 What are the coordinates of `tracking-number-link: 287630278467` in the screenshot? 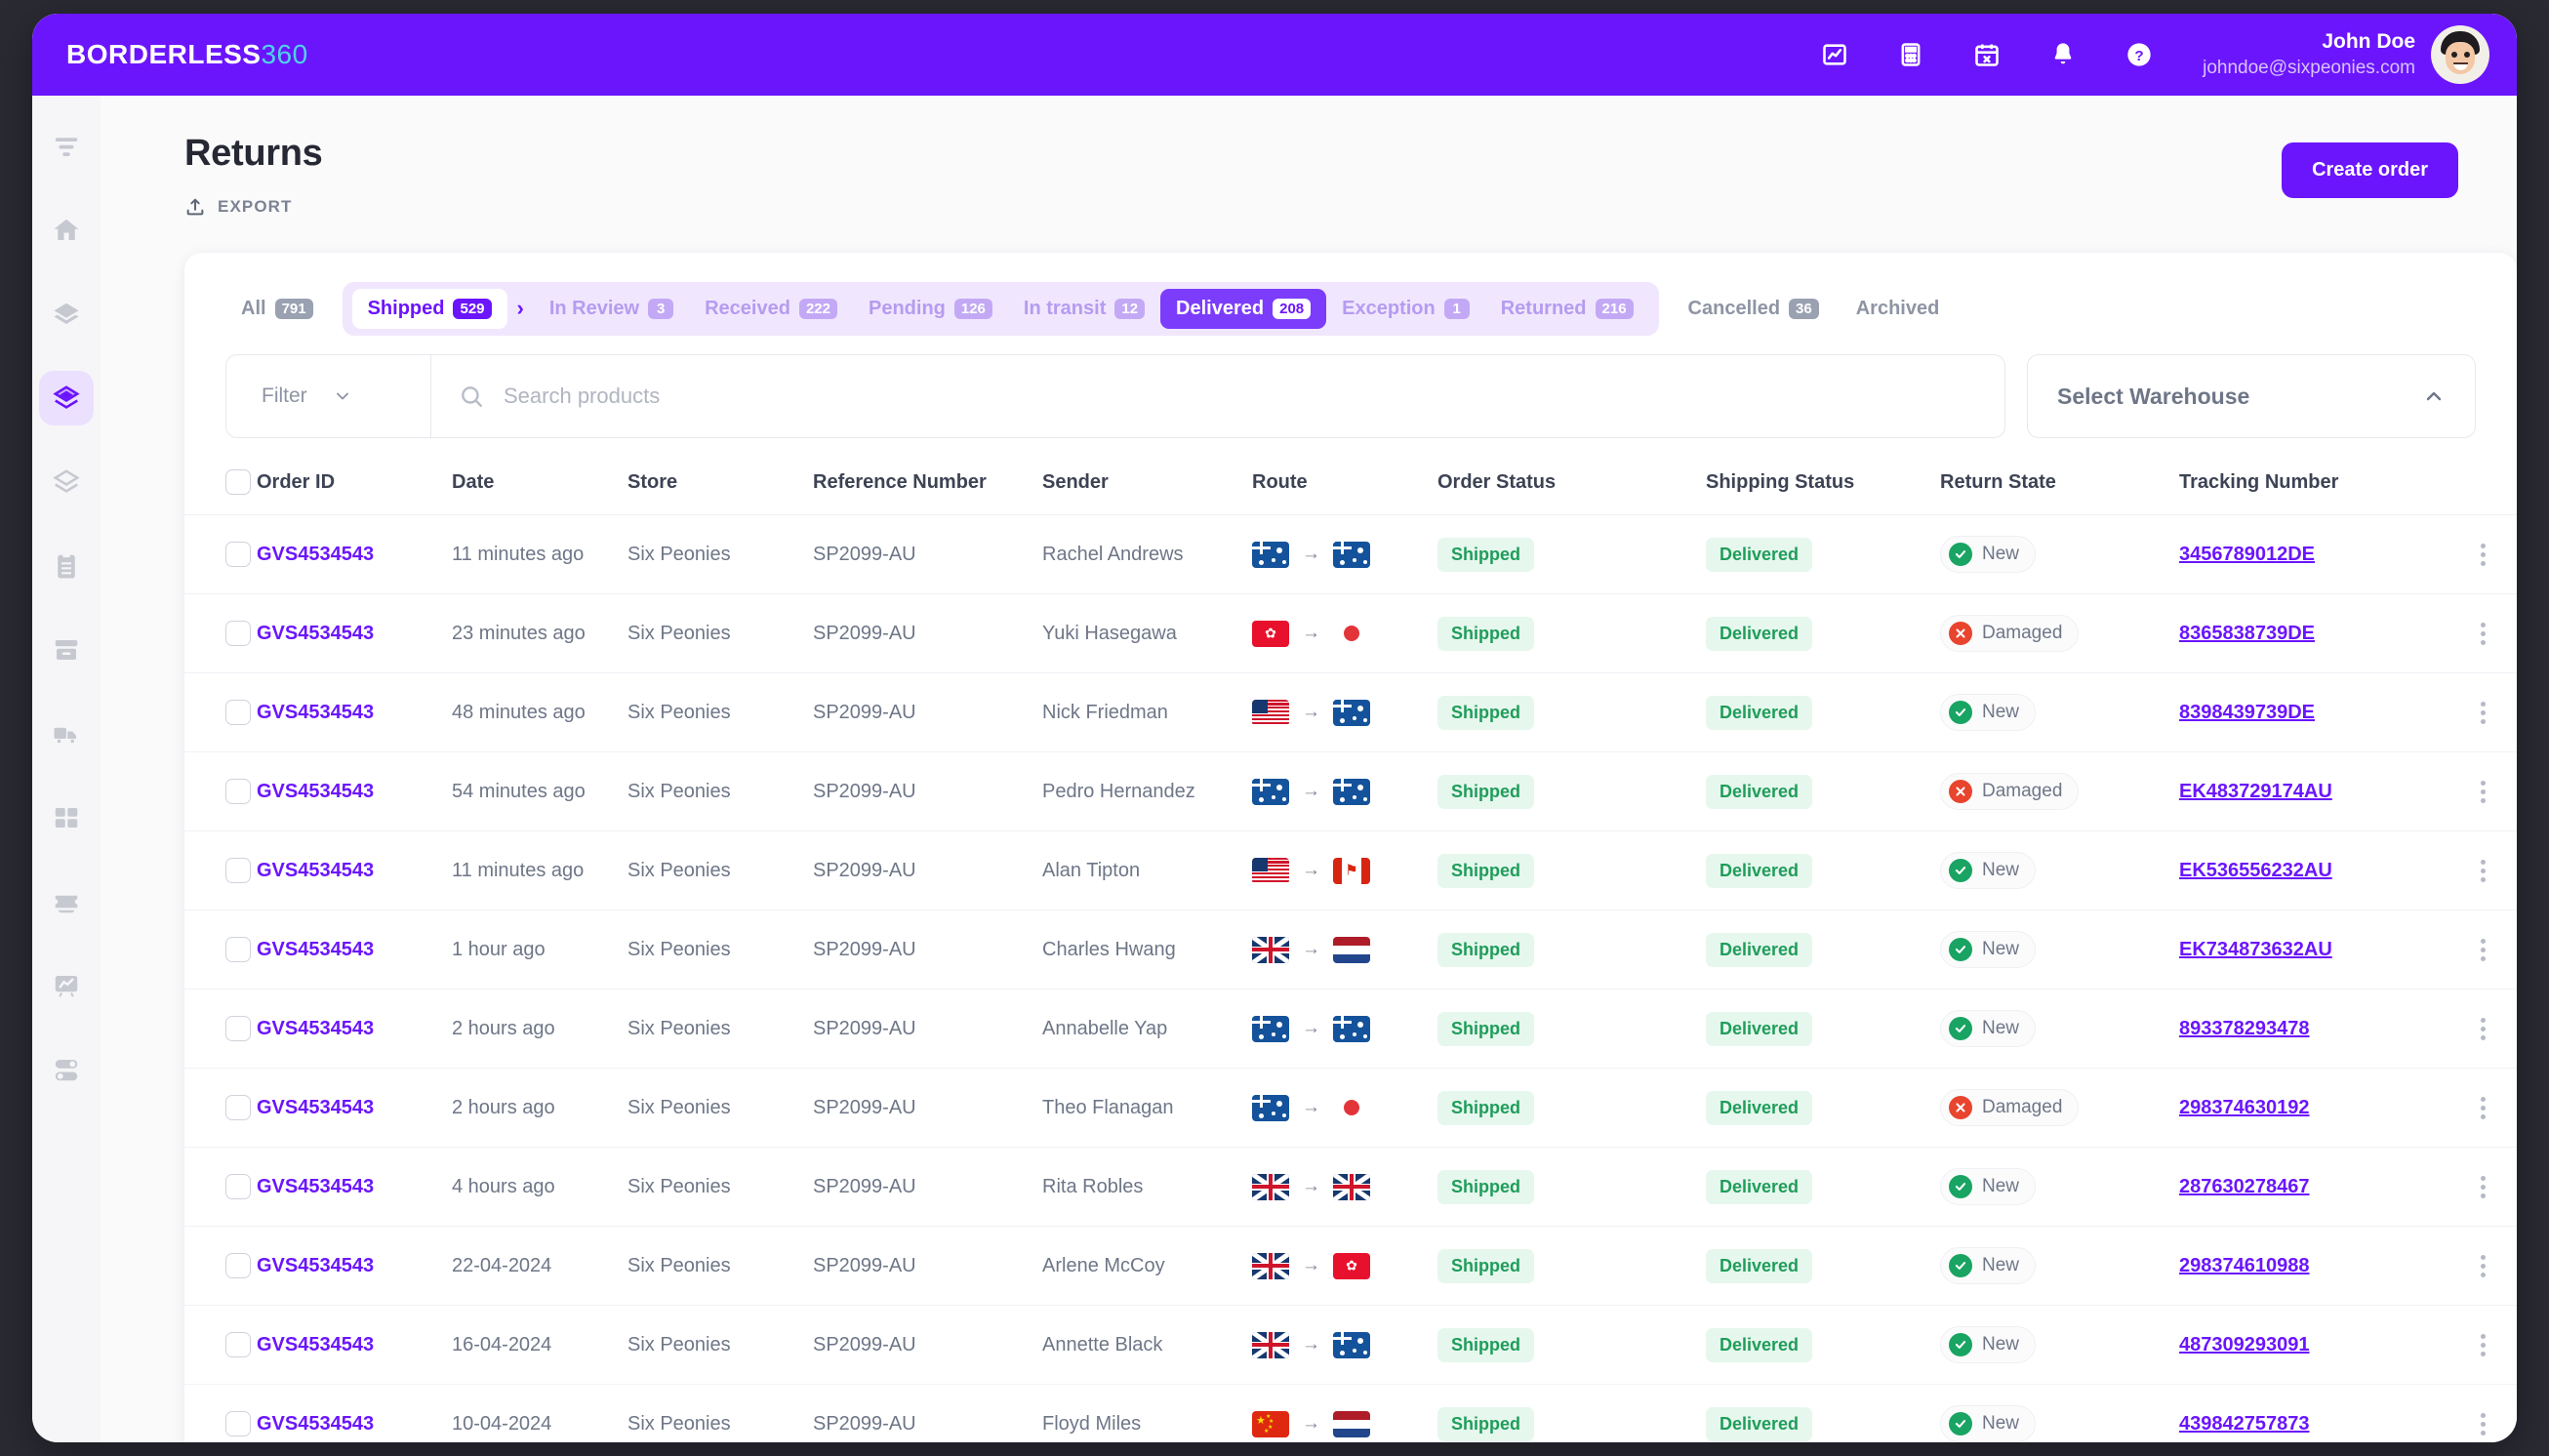 It's located at (2244, 1186).